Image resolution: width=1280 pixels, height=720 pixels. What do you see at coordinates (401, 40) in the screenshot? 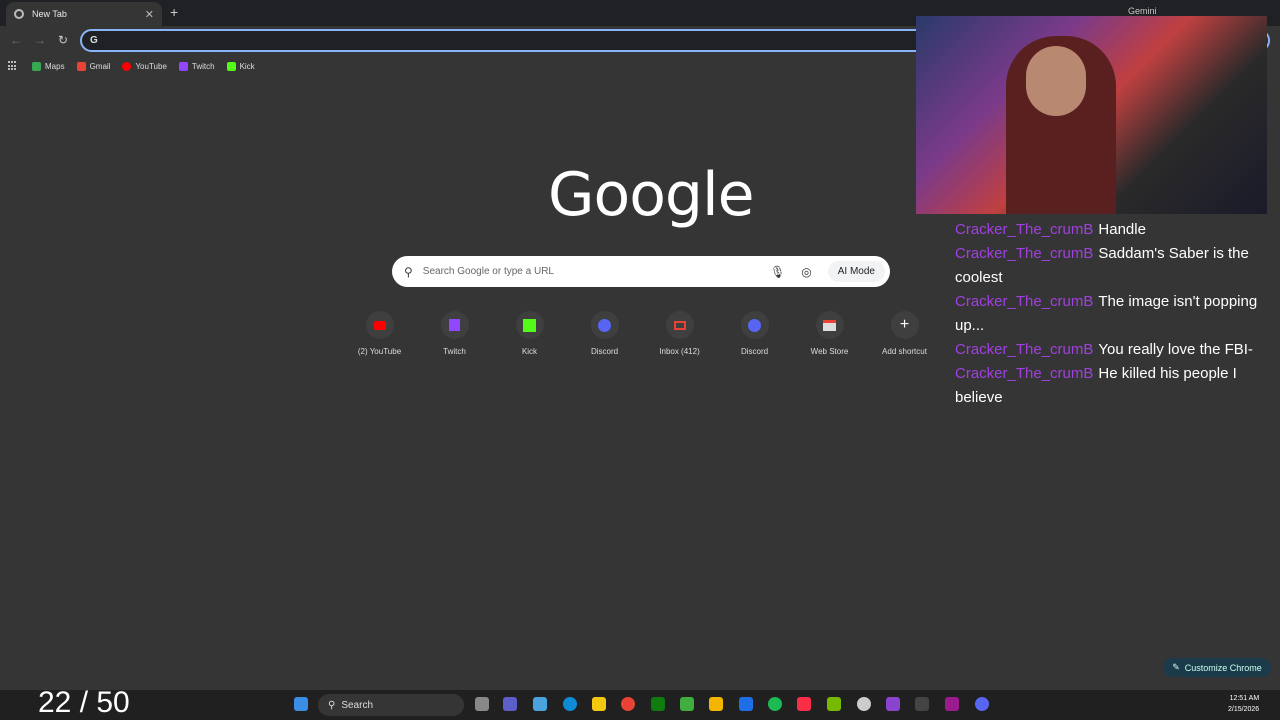
I see `omnibox-input` at bounding box center [401, 40].